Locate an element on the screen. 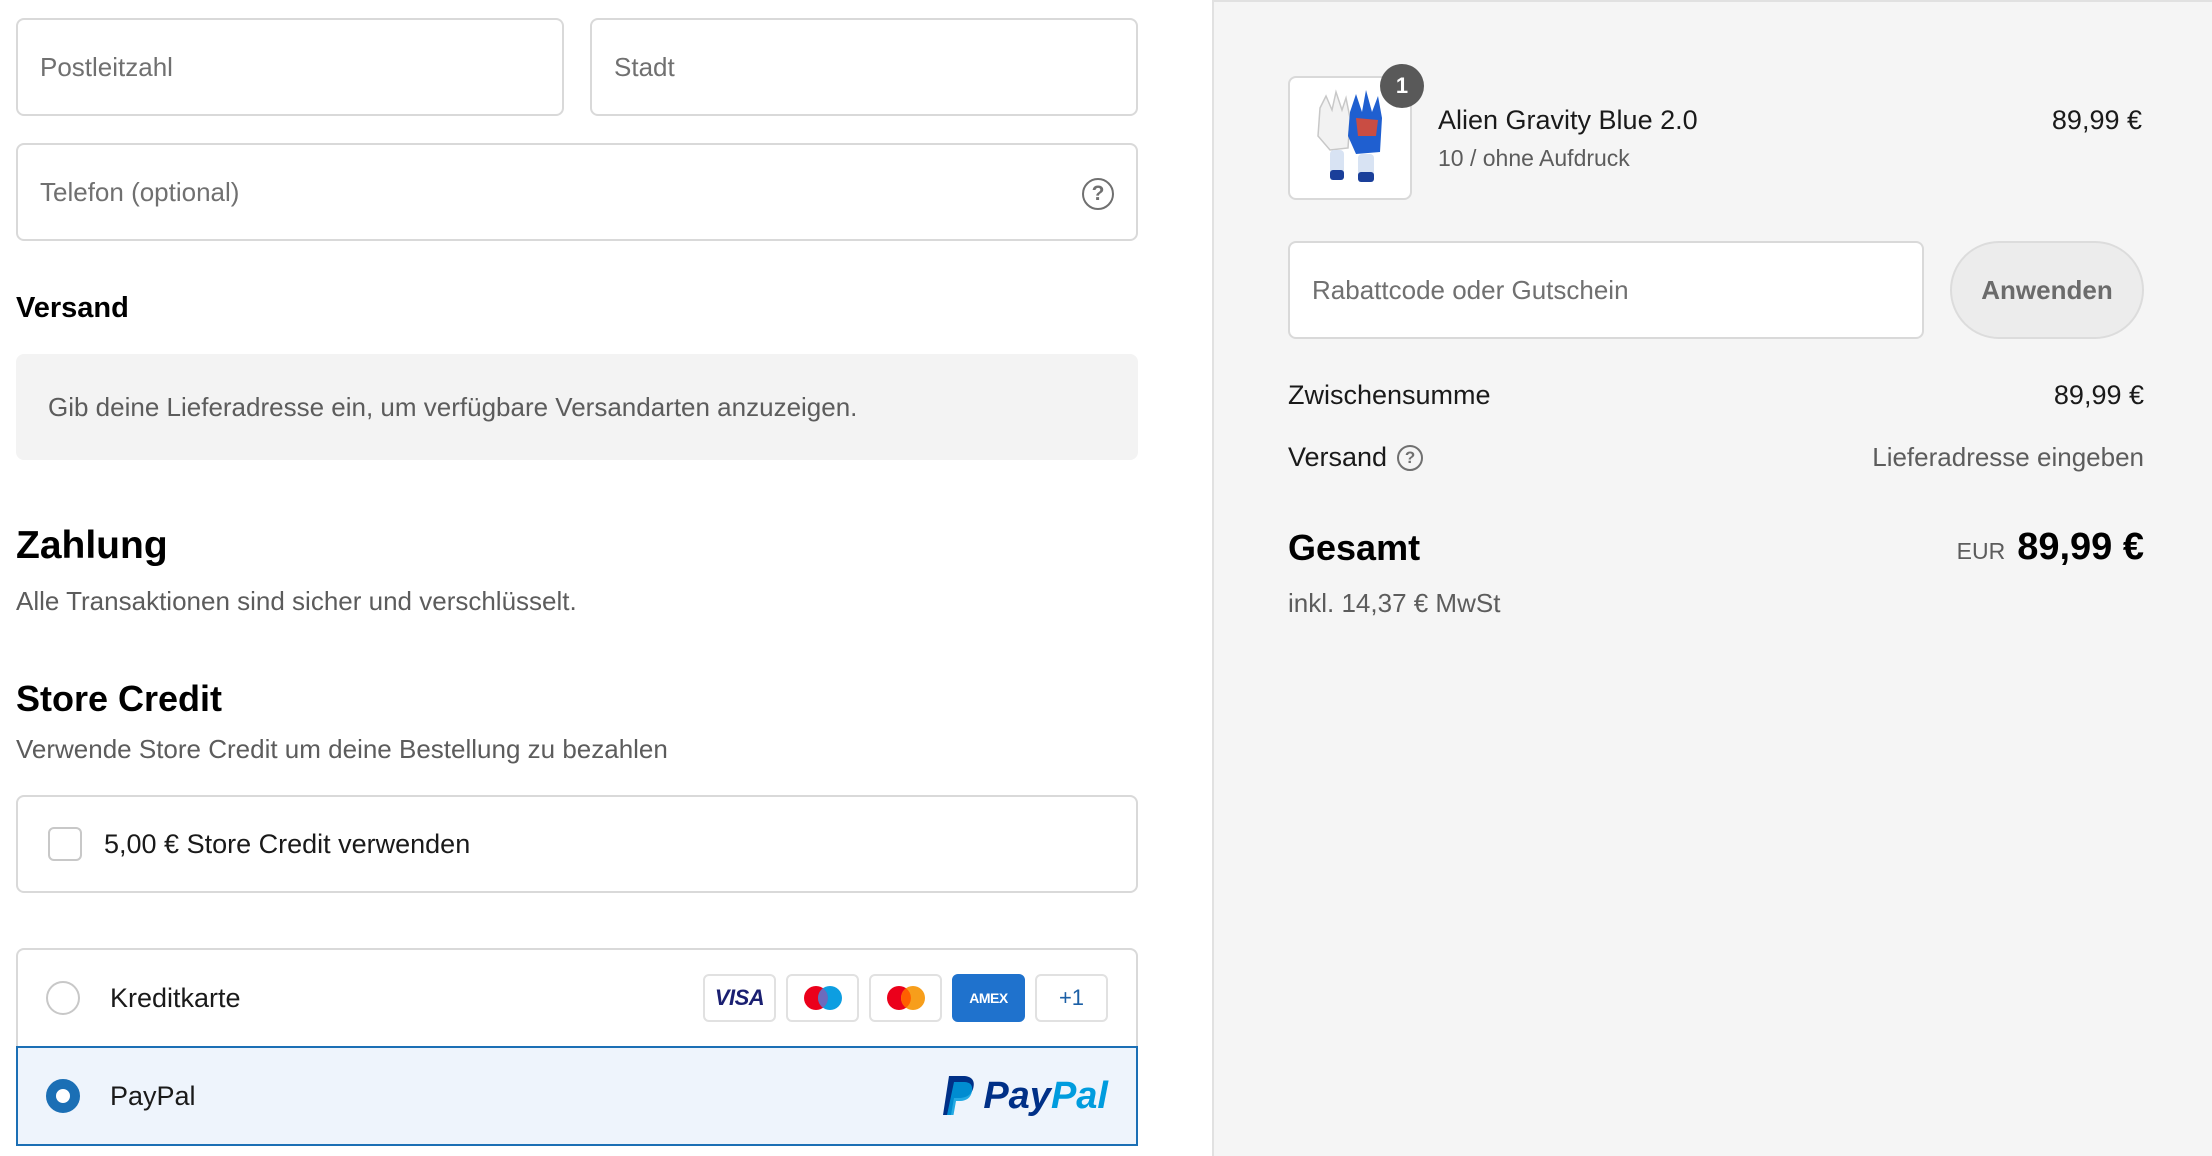 The image size is (2212, 1156). phone-placeholder: Telefon (optional) is located at coordinates (140, 191).